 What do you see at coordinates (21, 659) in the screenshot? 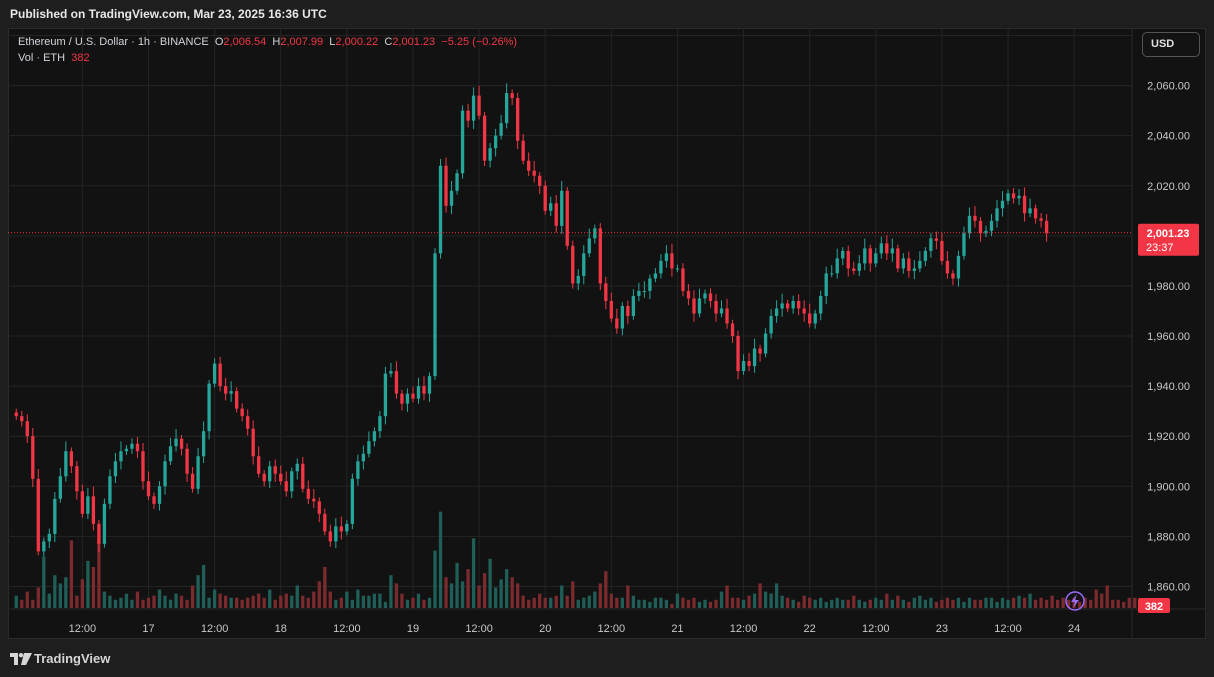
I see `tradingview-logo-icon` at bounding box center [21, 659].